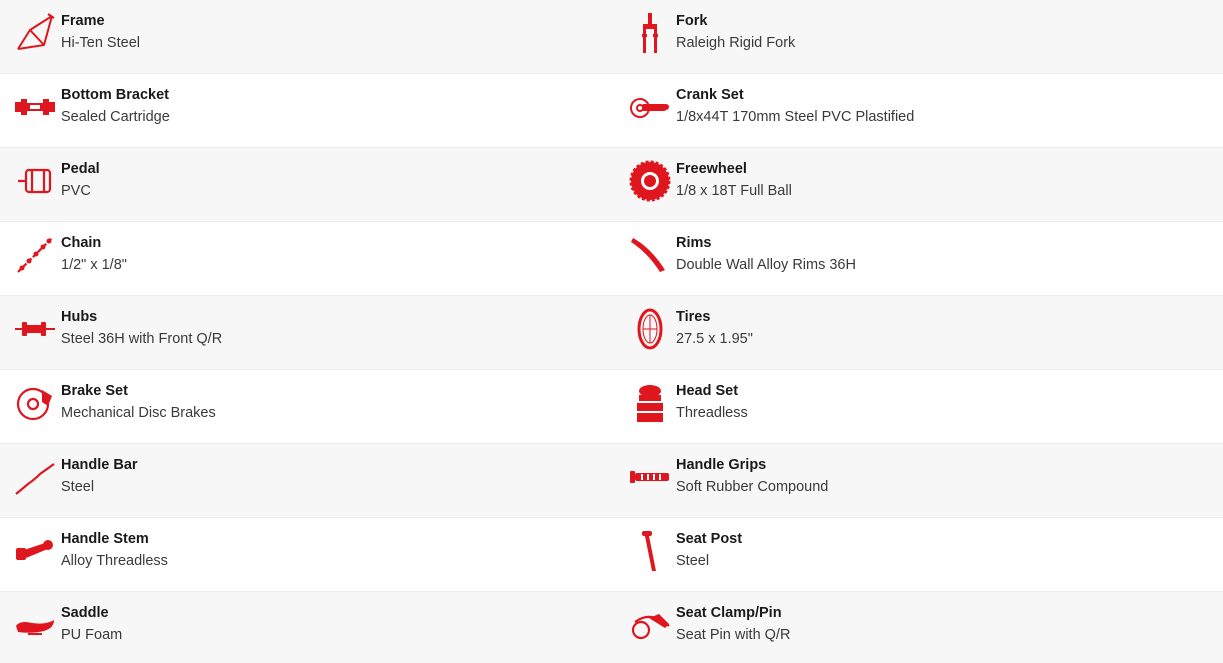 The width and height of the screenshot is (1223, 663). I want to click on spec-value: 1/8x44T 170mm Steel PVC Plastified, so click(795, 117).